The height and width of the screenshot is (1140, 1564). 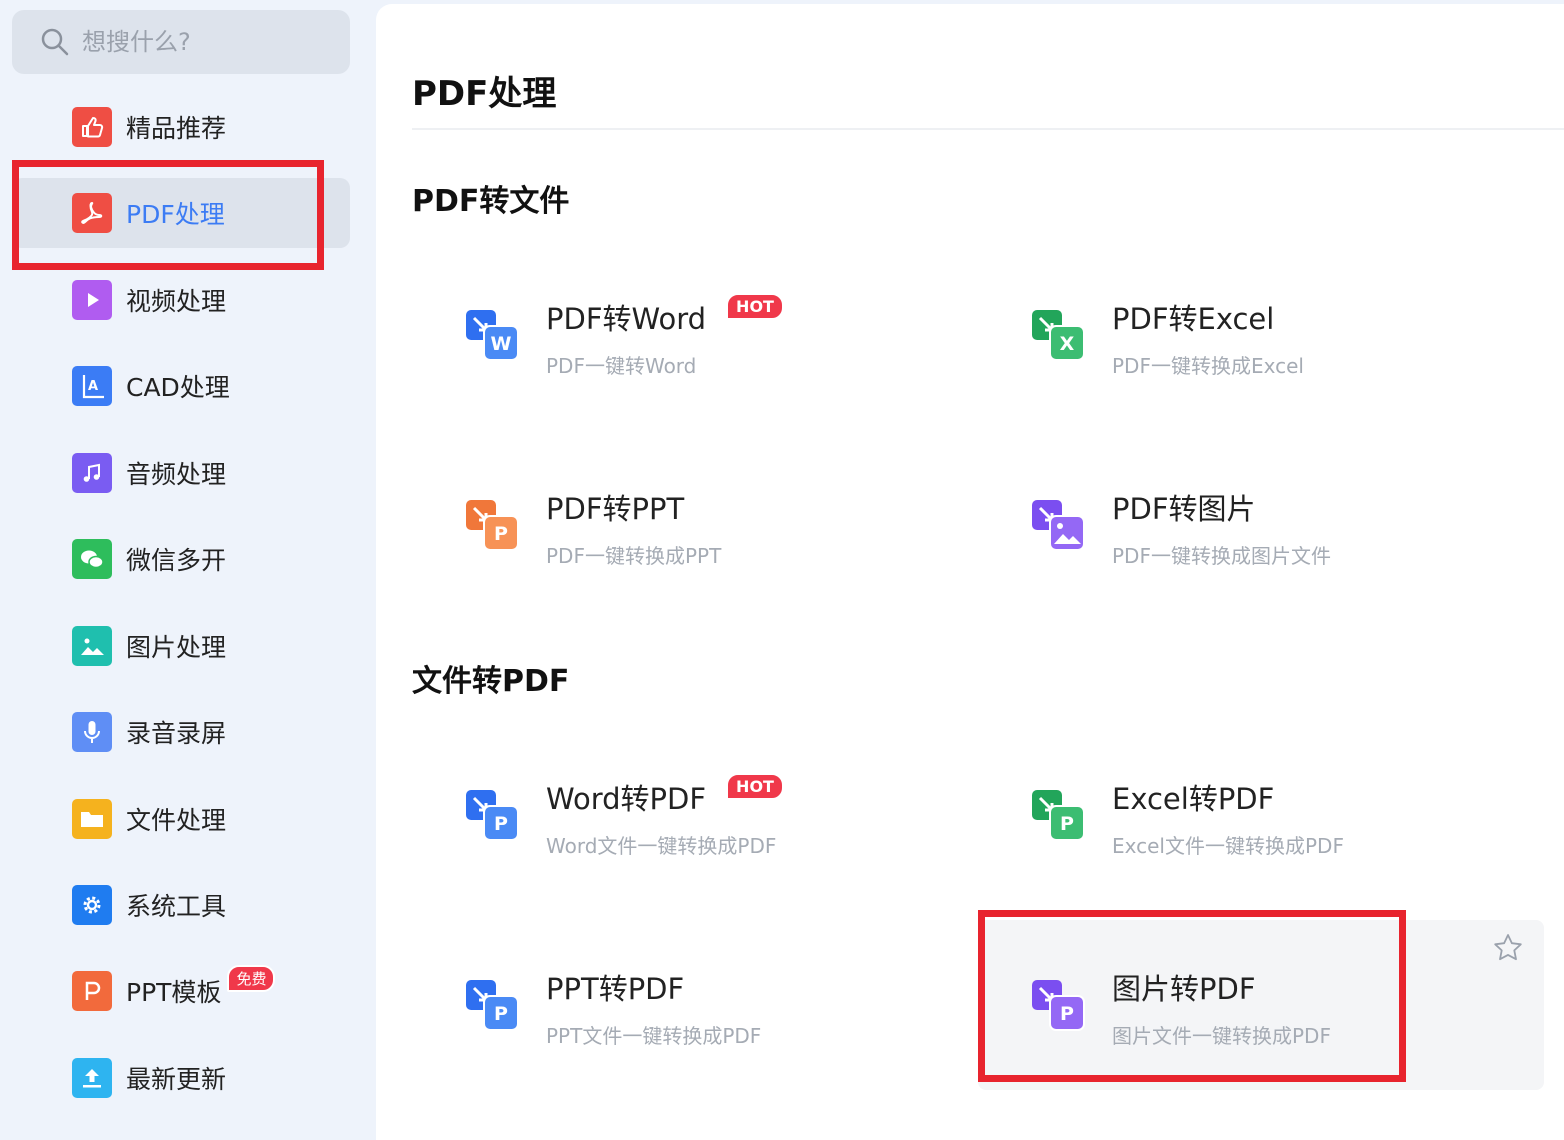 What do you see at coordinates (1058, 335) in the screenshot?
I see `pdf-to-excel-icon: X` at bounding box center [1058, 335].